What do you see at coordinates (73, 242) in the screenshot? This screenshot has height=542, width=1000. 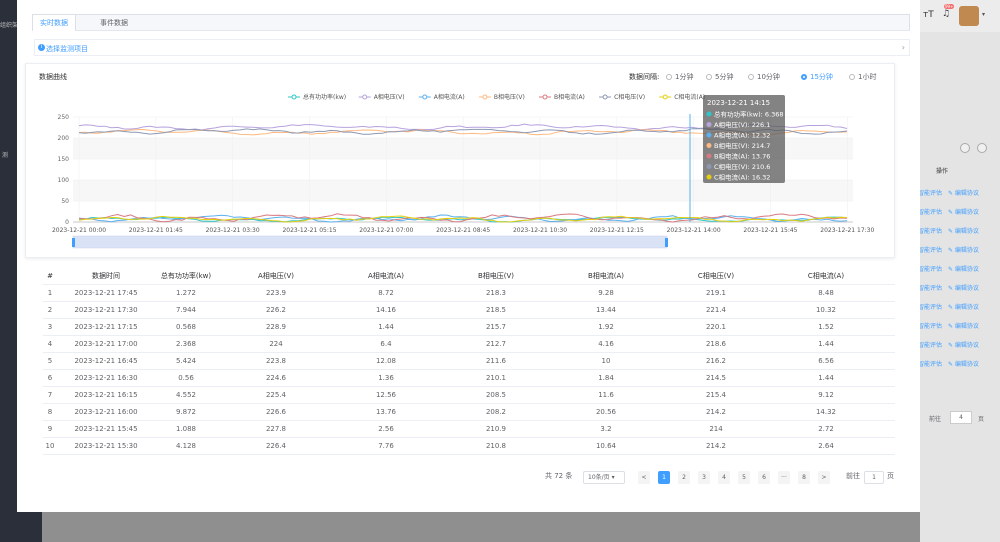 I see `zoom-handle-left` at bounding box center [73, 242].